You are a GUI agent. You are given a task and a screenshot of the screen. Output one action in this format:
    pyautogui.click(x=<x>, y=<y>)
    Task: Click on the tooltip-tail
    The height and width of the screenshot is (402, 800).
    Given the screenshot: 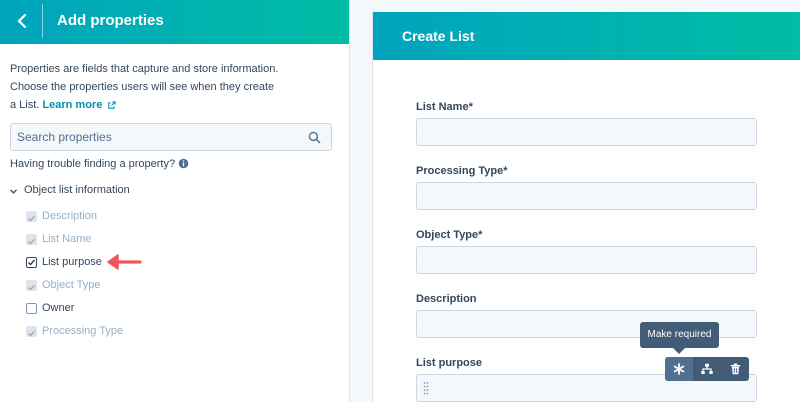 What is the action you would take?
    pyautogui.click(x=679, y=351)
    